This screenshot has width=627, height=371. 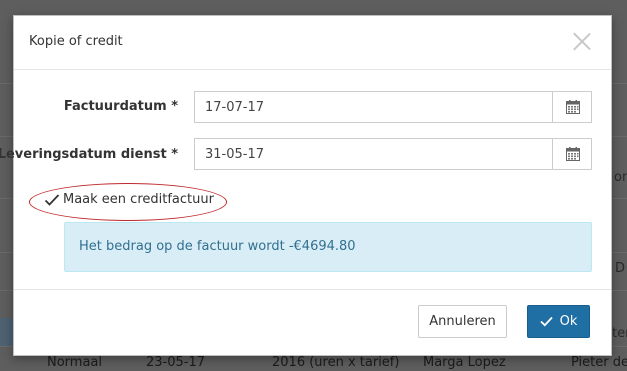 What do you see at coordinates (75, 362) in the screenshot?
I see `bg-row-type: Normaal` at bounding box center [75, 362].